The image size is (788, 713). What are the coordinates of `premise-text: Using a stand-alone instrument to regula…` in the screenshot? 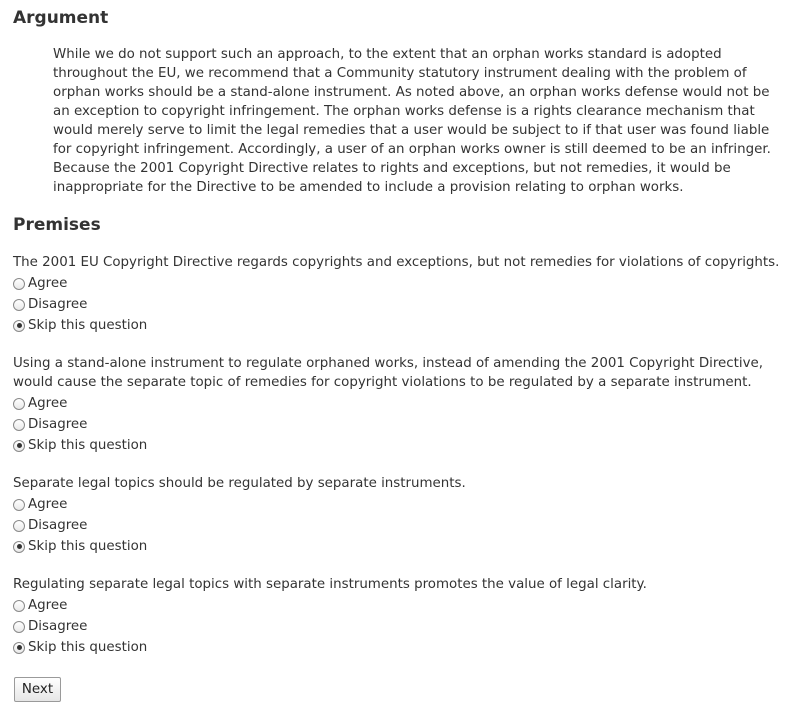 It's located at (388, 373).